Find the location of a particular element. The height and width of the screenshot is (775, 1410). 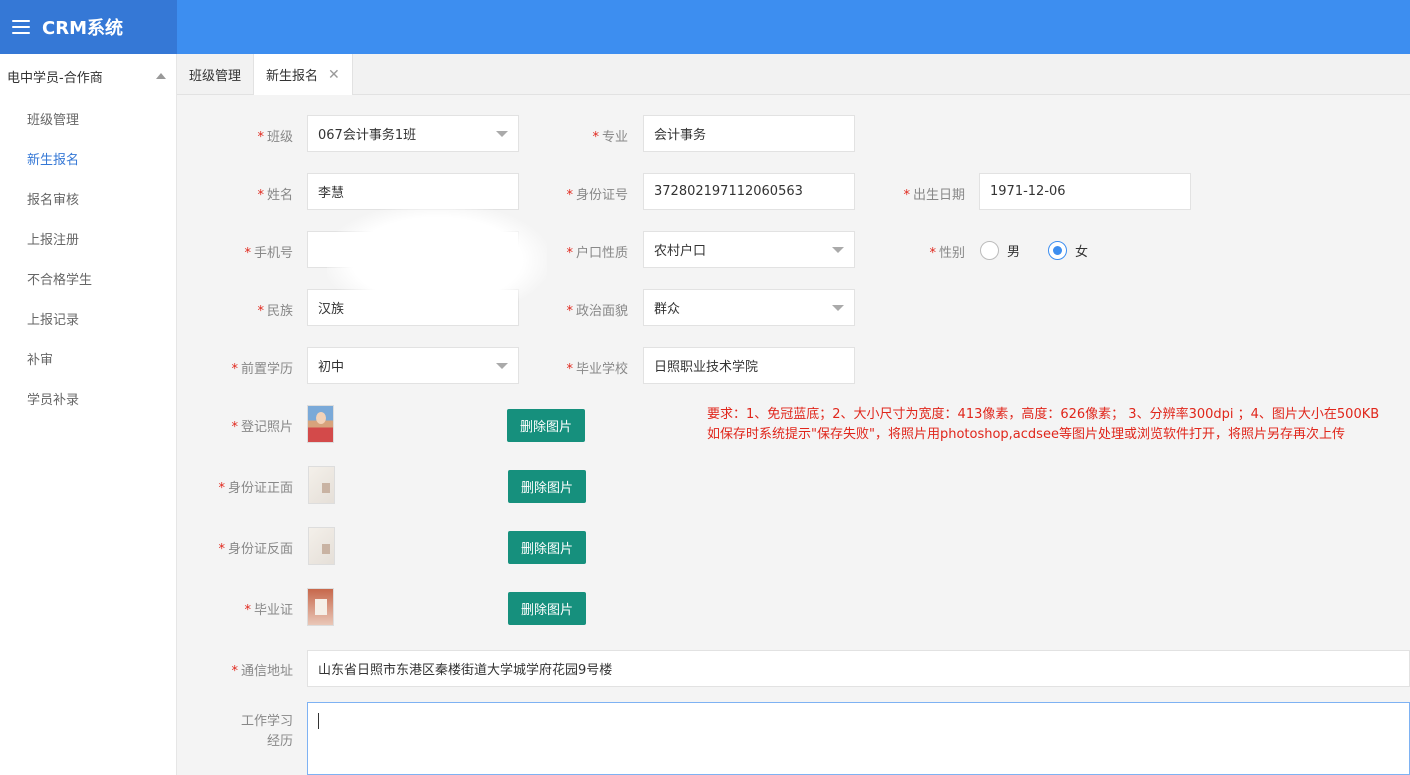

political-label: * 政治面貌 is located at coordinates (597, 311).